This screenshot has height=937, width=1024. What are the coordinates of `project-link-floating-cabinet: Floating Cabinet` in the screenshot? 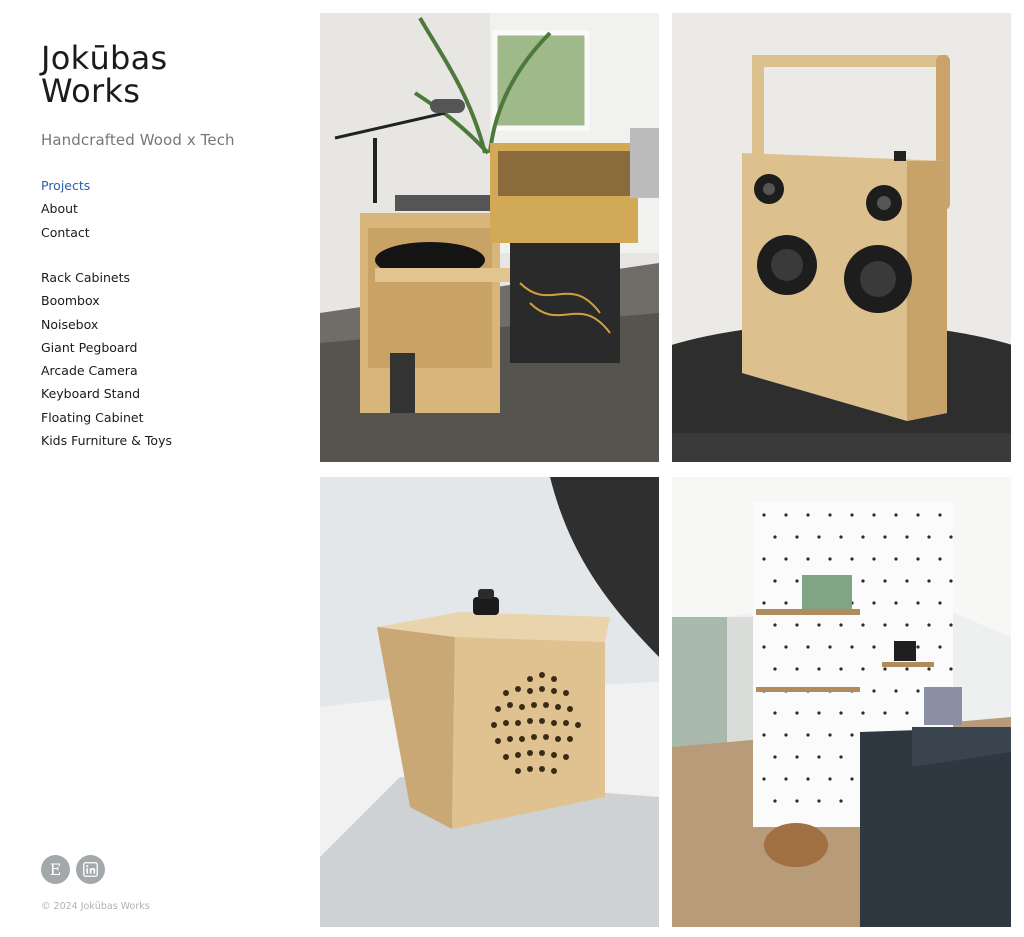 It's located at (92, 417).